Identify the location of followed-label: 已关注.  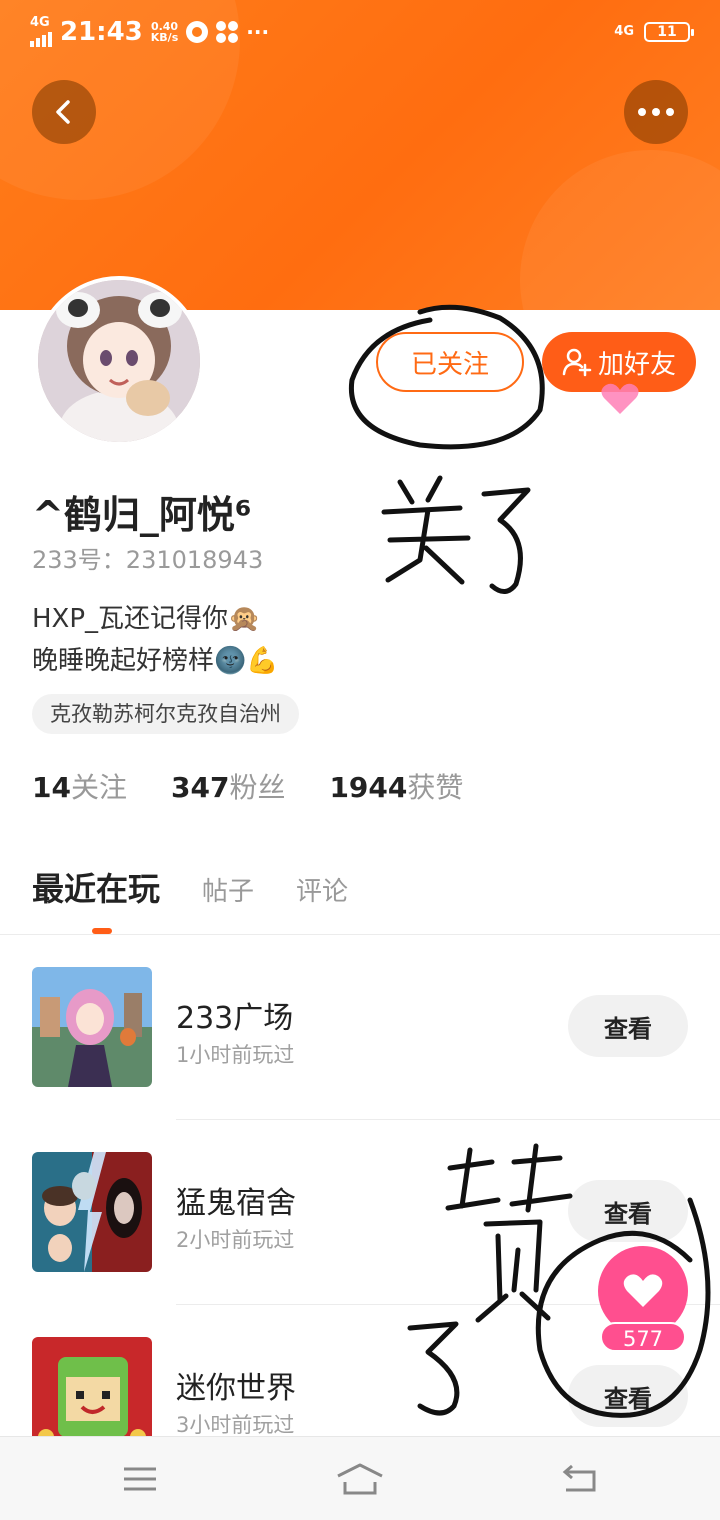
(449, 364).